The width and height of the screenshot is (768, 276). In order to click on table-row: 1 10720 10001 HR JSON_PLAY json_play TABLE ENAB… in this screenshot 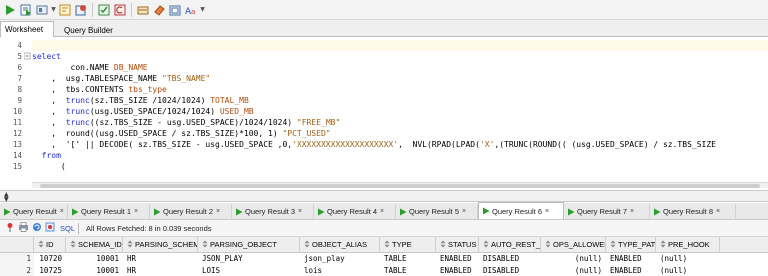, I will do `click(384, 259)`.